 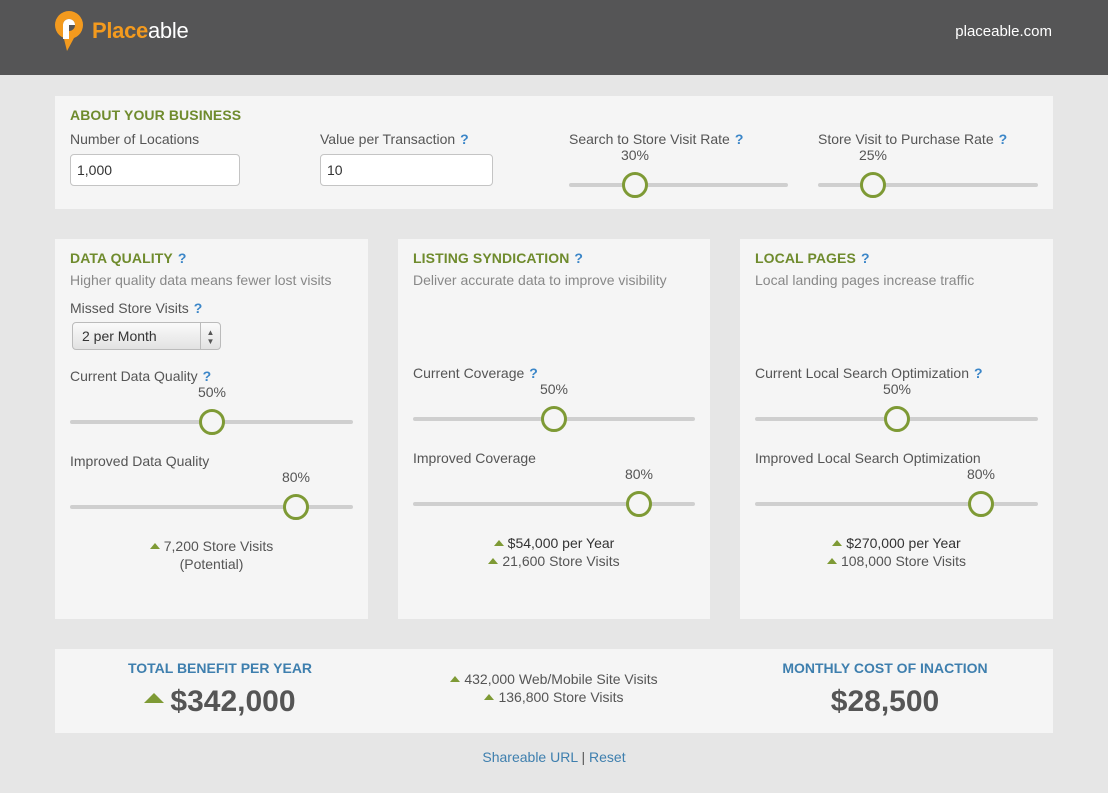 I want to click on total-benefit-value: $342,000, so click(x=220, y=702).